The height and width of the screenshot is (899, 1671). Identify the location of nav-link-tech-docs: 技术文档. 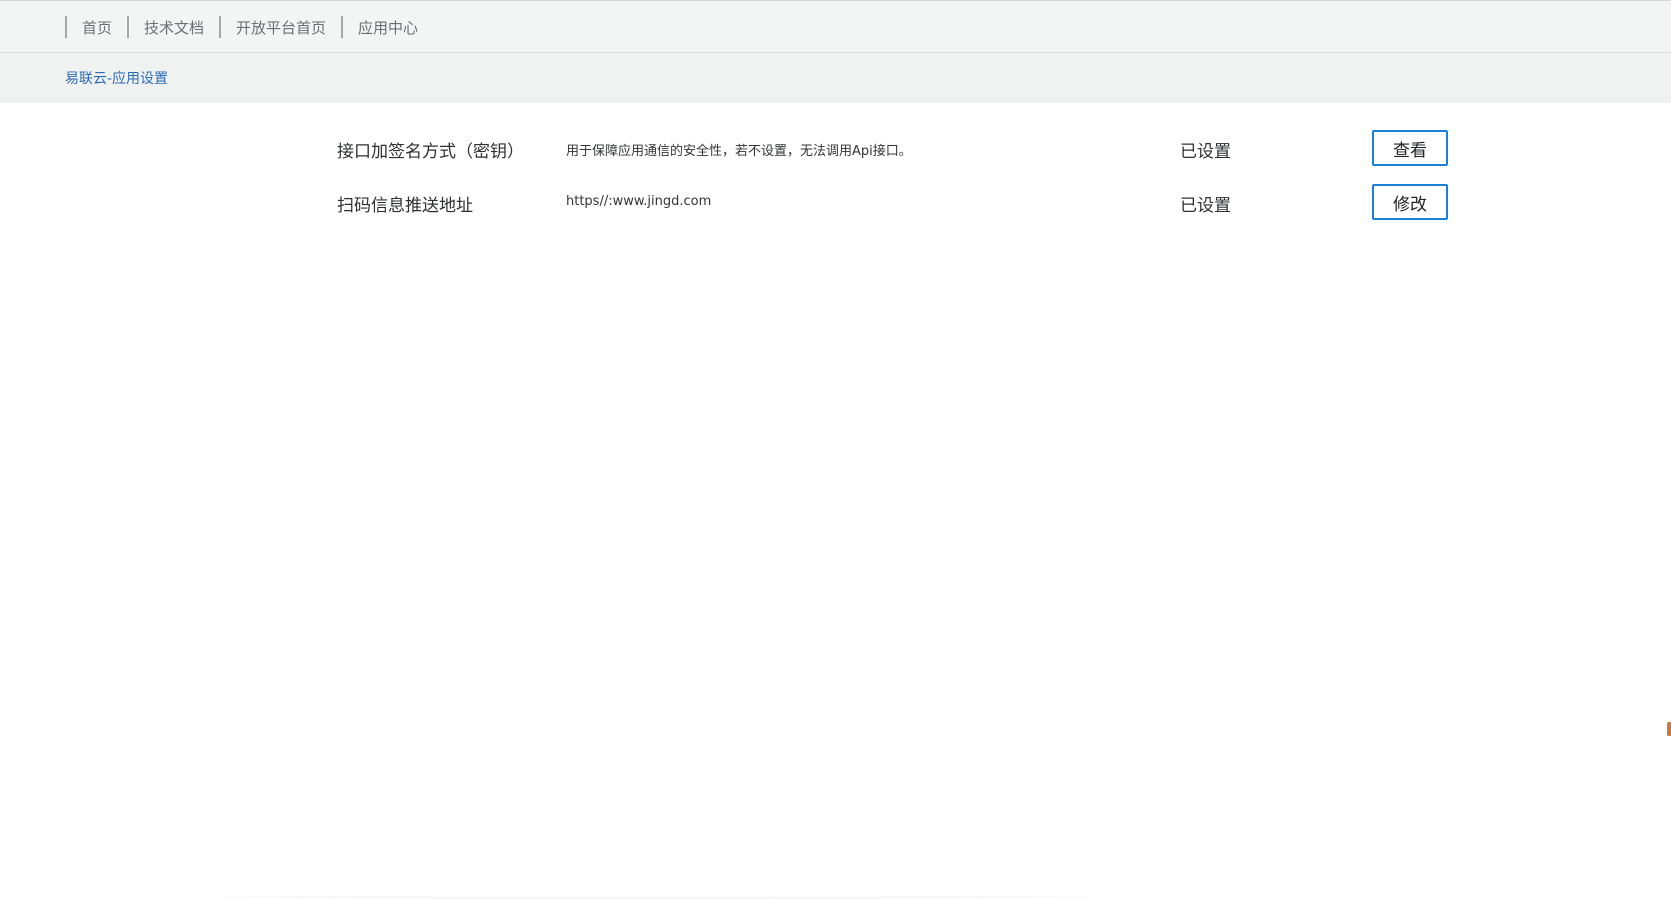
(173, 27).